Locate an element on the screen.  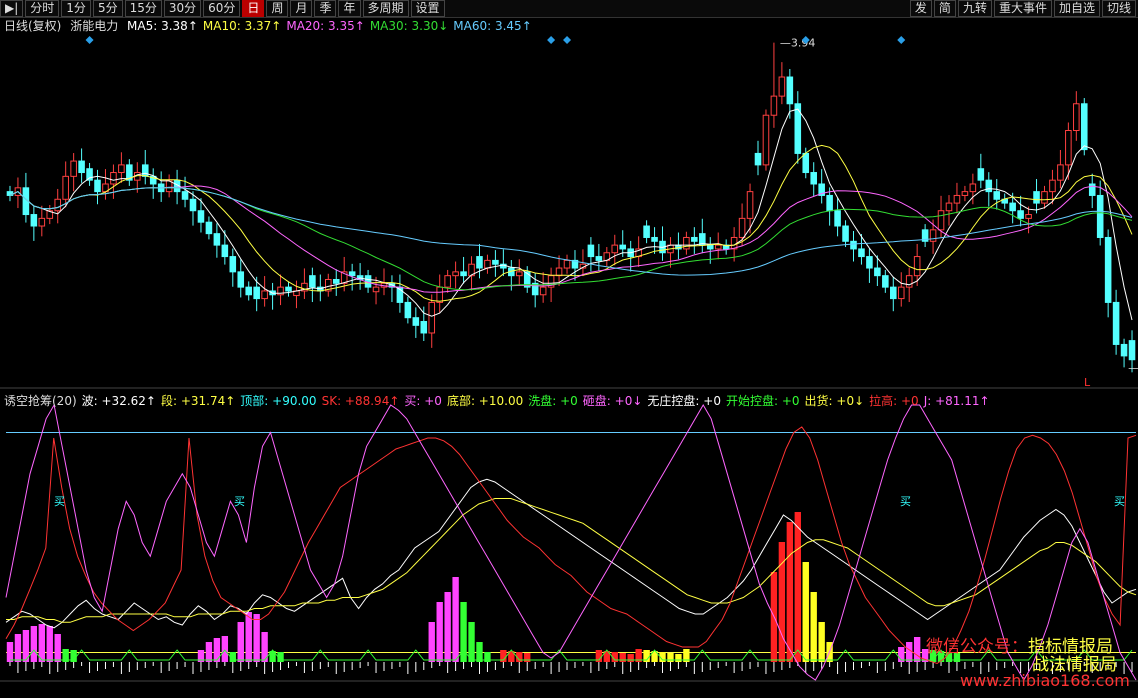
tab-period-12: 设置 is located at coordinates (427, 8).